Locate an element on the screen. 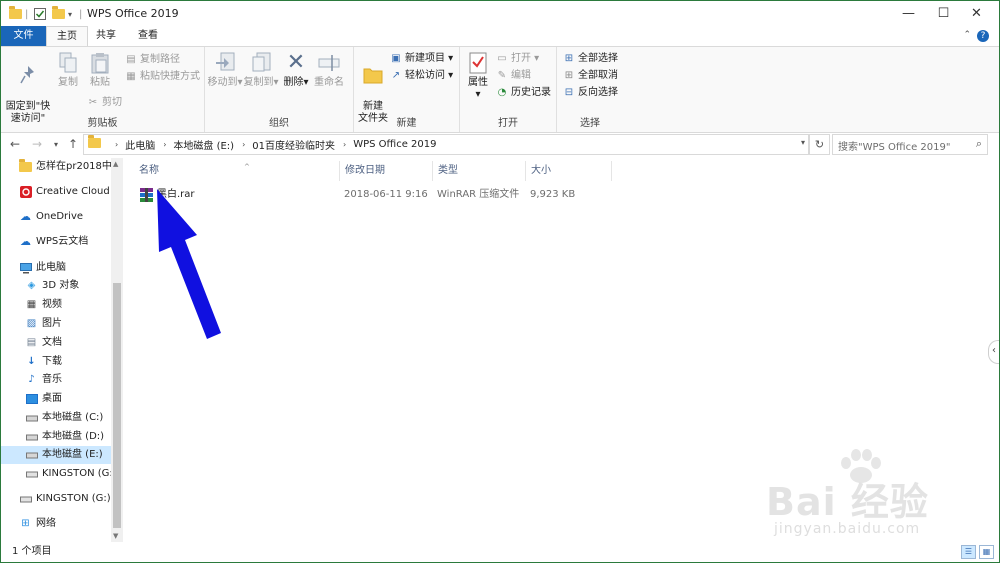 This screenshot has width=1000, height=563. nav-item-downloads: ↓ 下载 is located at coordinates (74, 362).